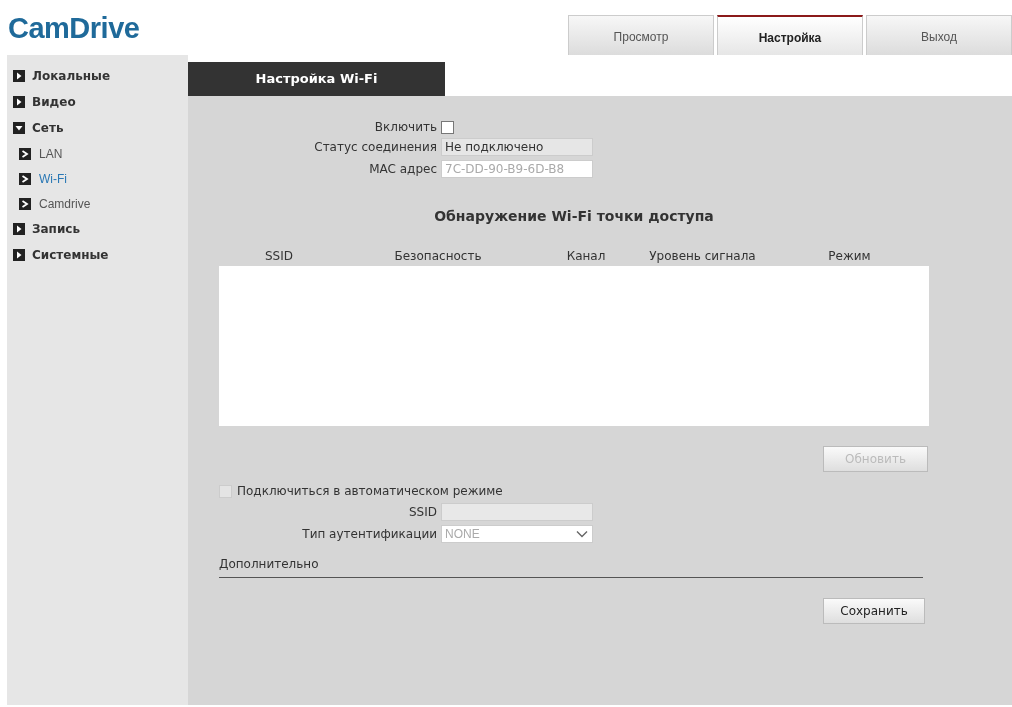 The width and height of the screenshot is (1012, 707). I want to click on field-label: MAC адрес, so click(402, 169).